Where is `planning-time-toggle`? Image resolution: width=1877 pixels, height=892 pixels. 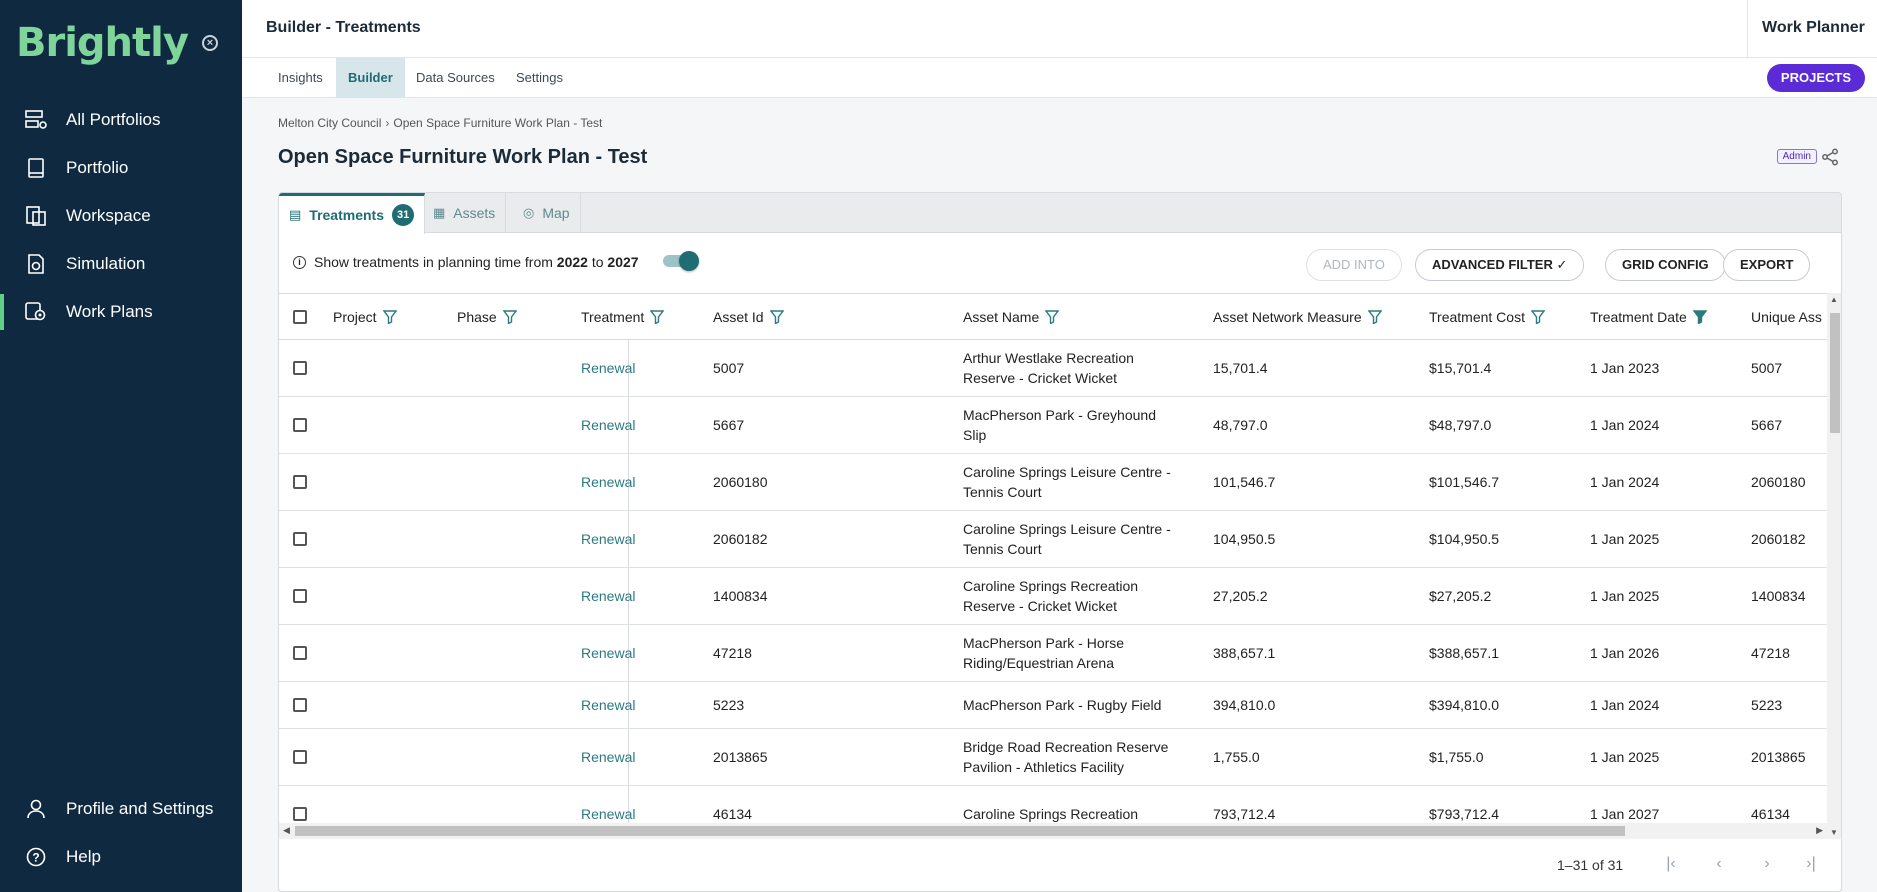 planning-time-toggle is located at coordinates (681, 261).